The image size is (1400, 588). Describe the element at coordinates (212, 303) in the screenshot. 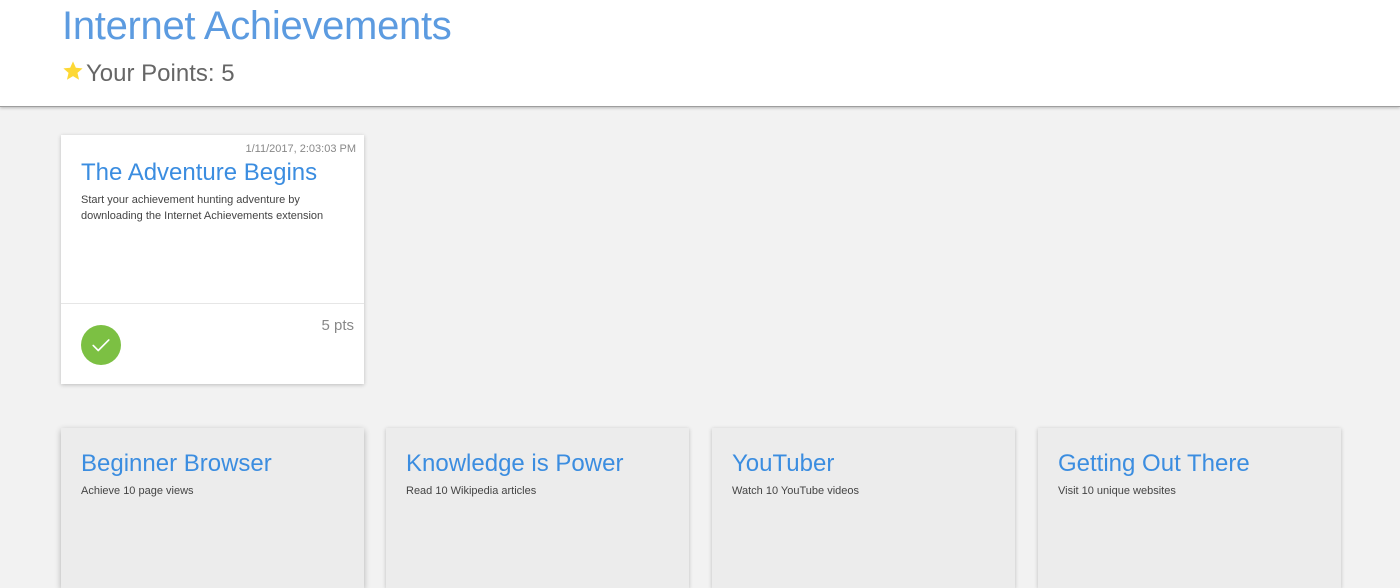

I see `card-divider` at that location.